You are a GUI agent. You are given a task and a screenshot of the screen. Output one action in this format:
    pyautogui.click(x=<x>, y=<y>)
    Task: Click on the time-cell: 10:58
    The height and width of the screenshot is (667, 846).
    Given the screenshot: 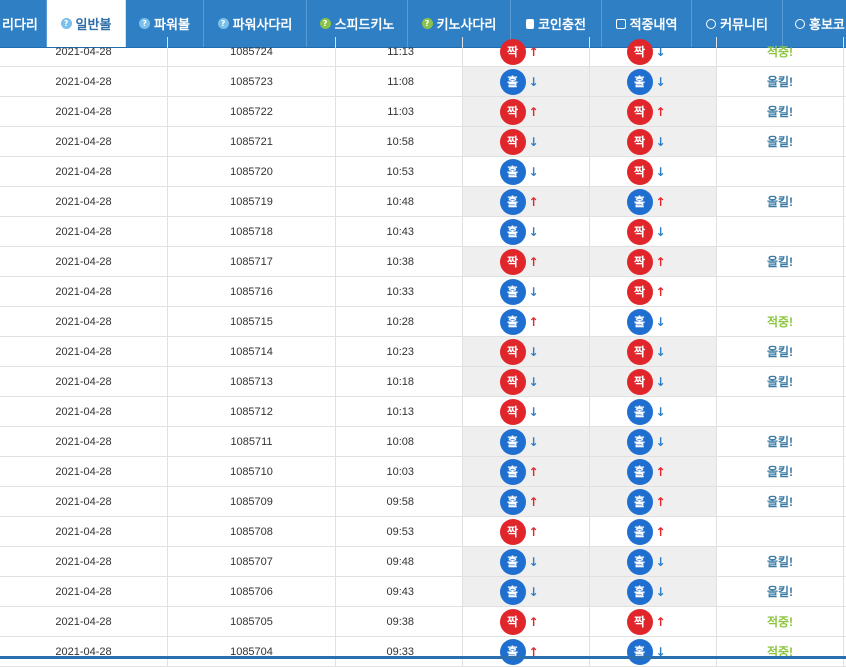 What is the action you would take?
    pyautogui.click(x=399, y=141)
    